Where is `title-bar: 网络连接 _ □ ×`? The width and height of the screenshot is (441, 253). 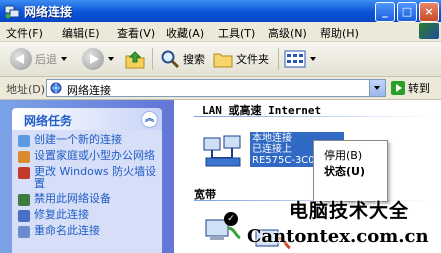 title-bar: 网络连接 _ □ × is located at coordinates (220, 11).